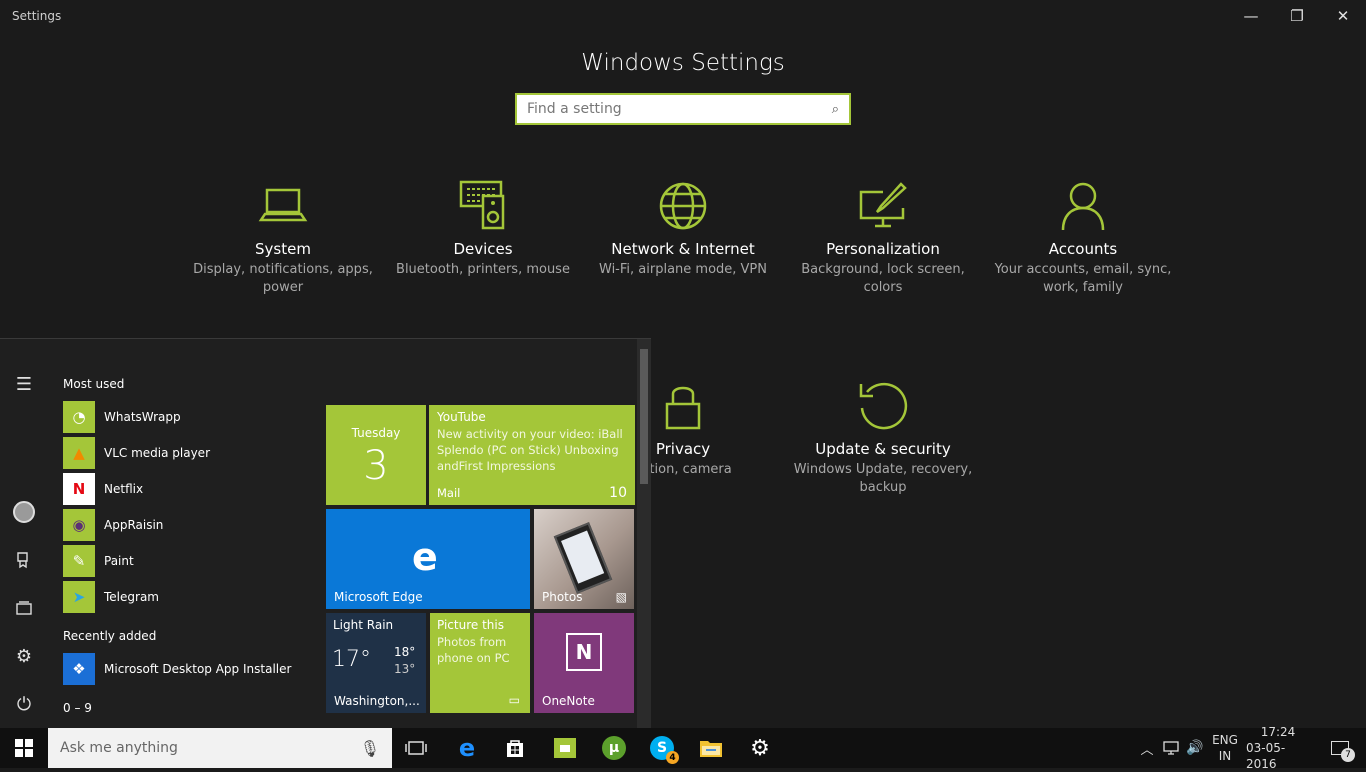 This screenshot has height=772, width=1366. Describe the element at coordinates (110, 636) in the screenshot. I see `recently-added-header: Recently added` at that location.